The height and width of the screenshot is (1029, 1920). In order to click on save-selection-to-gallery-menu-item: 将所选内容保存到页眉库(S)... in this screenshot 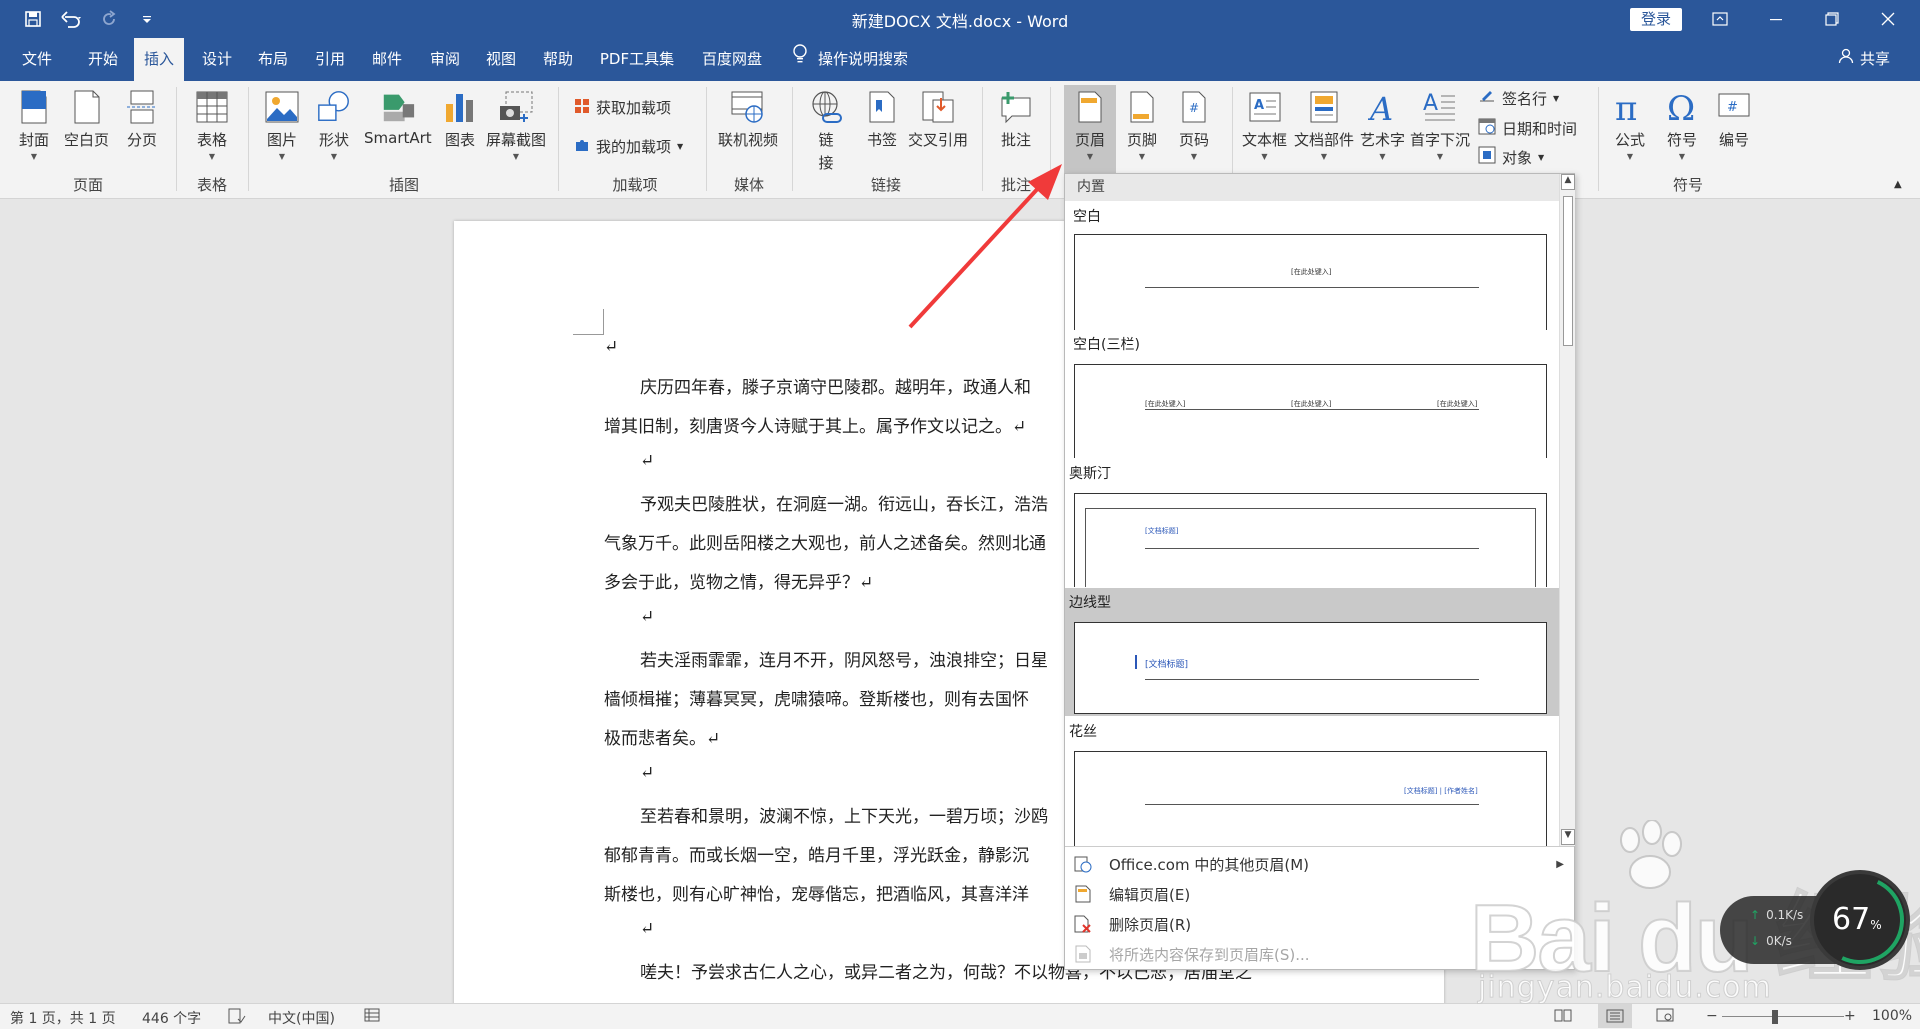, I will do `click(1319, 954)`.